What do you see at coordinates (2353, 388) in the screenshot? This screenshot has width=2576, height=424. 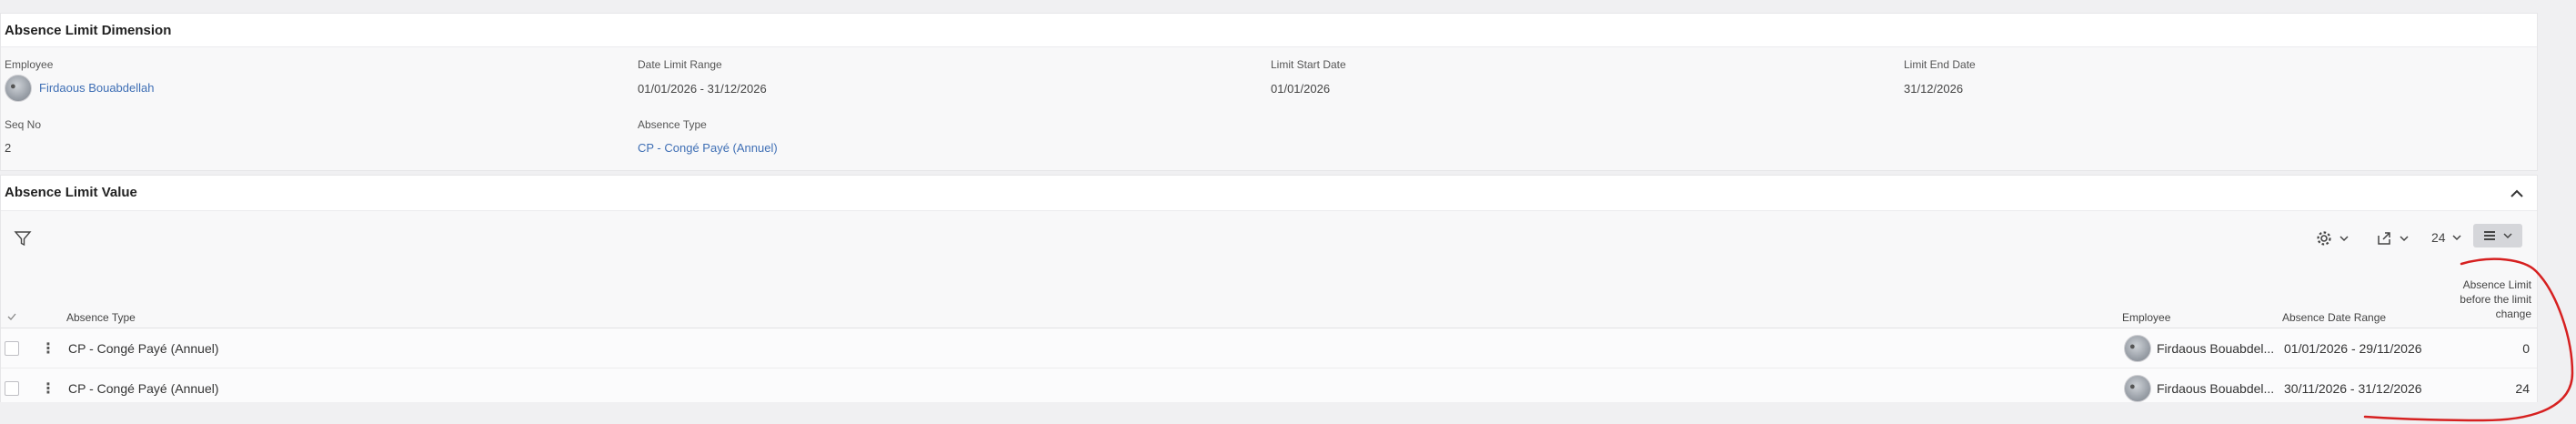 I see `row-date-range: 30/11/2026 - 31/12/2026` at bounding box center [2353, 388].